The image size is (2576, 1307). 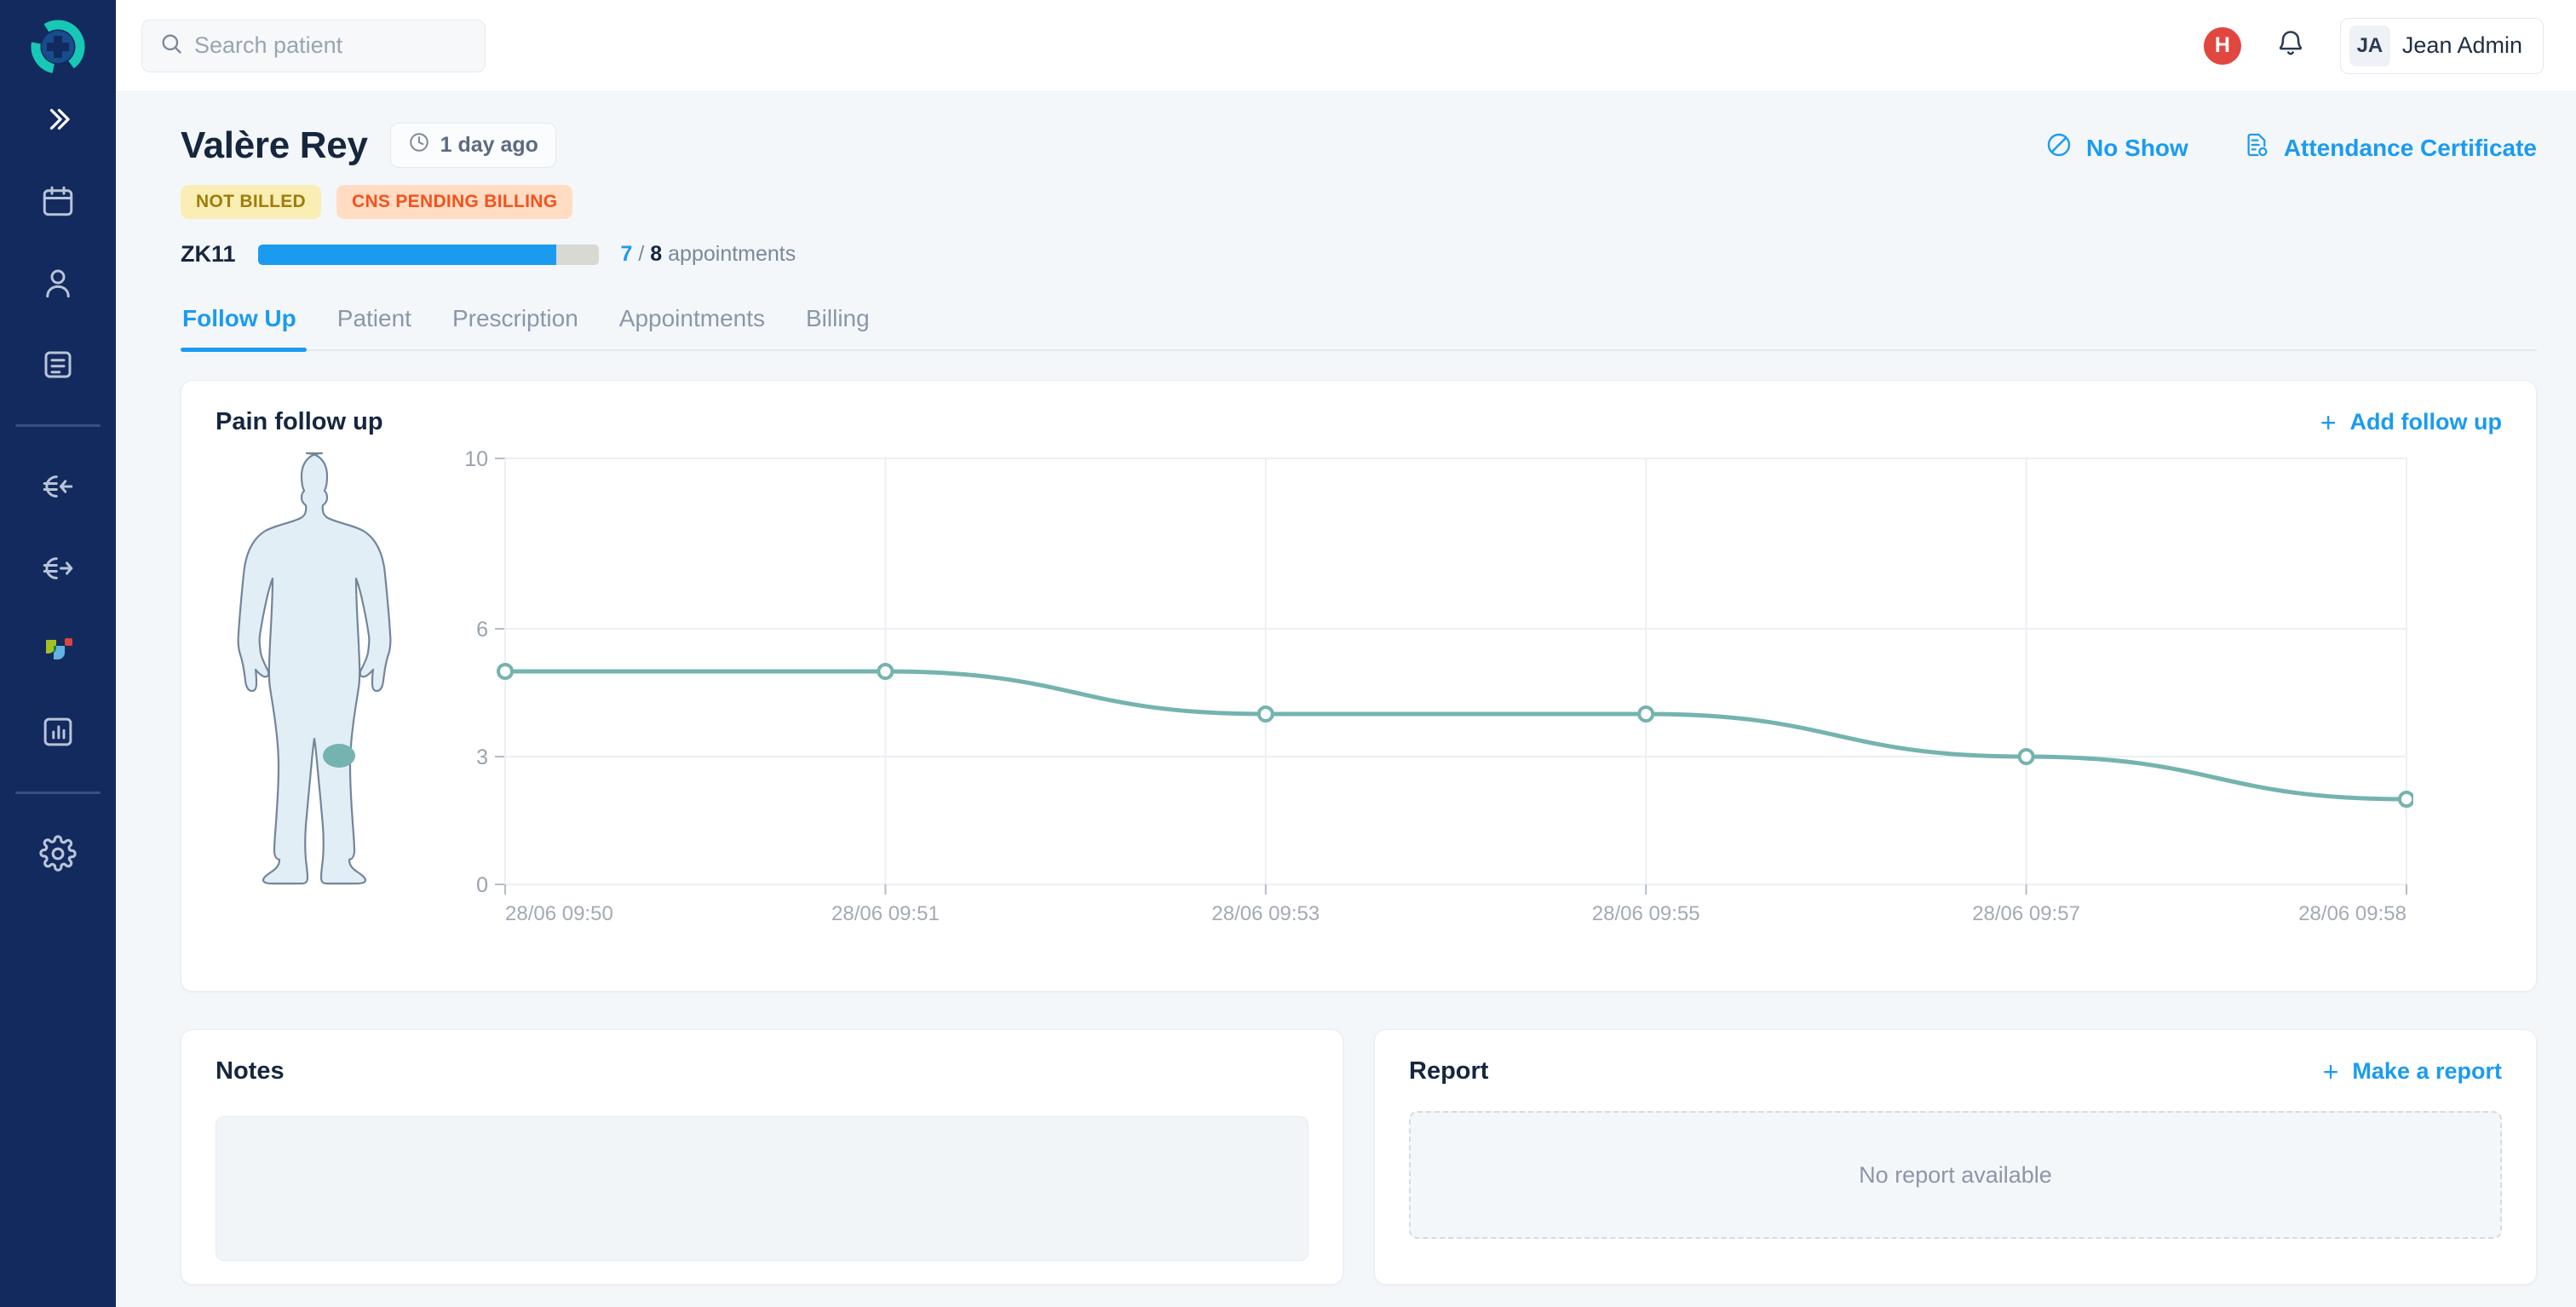 I want to click on user-name: Jean Admin, so click(x=2462, y=45).